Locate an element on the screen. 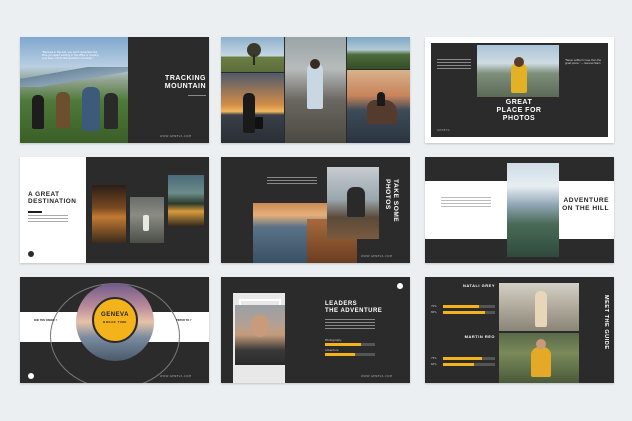 Image resolution: width=632 pixels, height=421 pixels. sunset-person-photo is located at coordinates (252, 108).